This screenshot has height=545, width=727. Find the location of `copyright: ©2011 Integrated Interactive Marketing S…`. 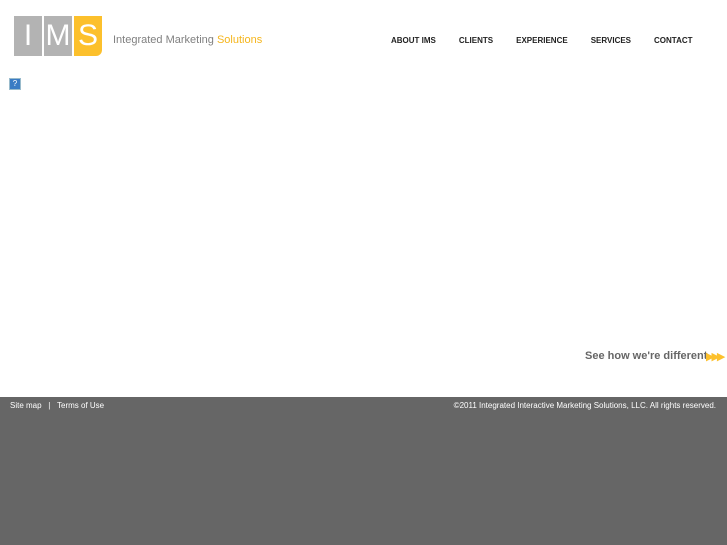

copyright: ©2011 Integrated Interactive Marketing S… is located at coordinates (584, 405).